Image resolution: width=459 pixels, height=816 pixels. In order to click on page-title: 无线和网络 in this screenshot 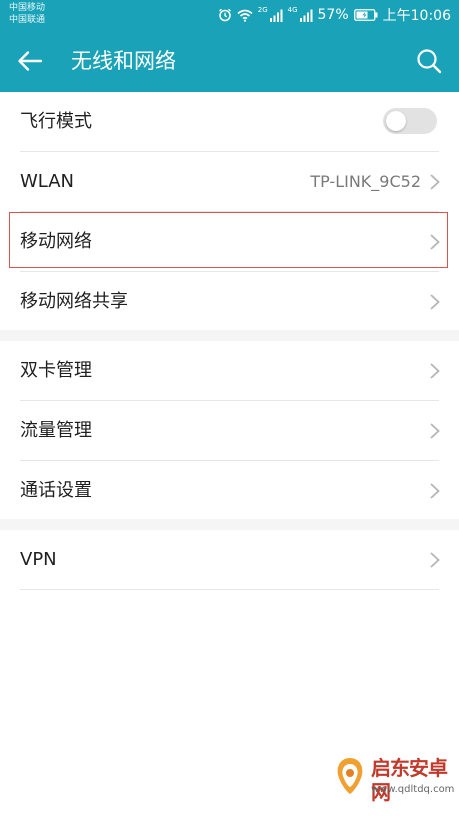, I will do `click(123, 61)`.